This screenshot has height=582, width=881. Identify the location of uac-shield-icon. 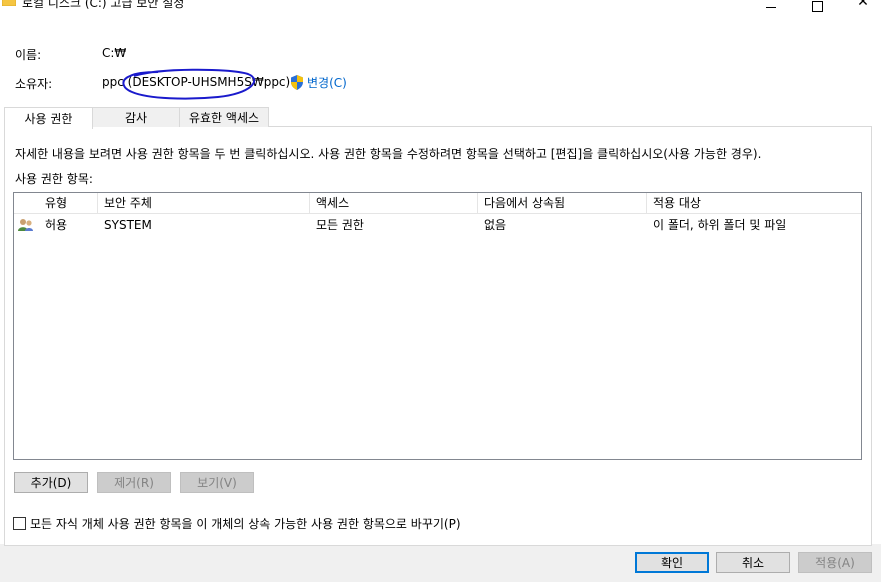
(297, 82).